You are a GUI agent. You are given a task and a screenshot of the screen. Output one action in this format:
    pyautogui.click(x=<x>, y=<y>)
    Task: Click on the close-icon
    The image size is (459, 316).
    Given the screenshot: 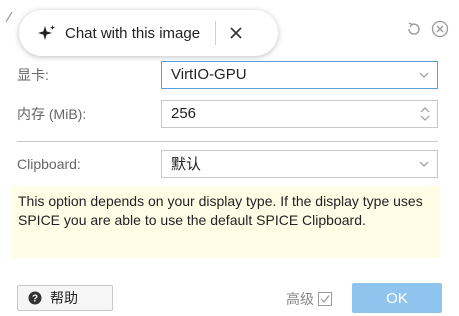 What is the action you would take?
    pyautogui.click(x=236, y=33)
    